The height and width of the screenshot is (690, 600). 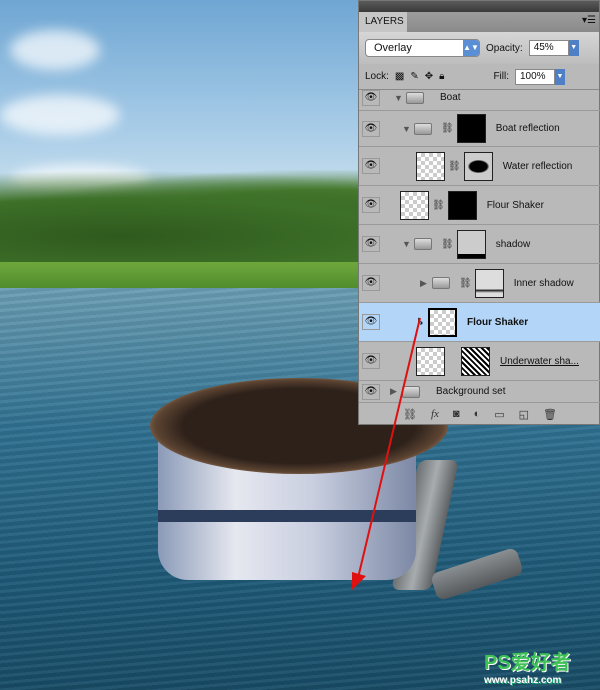 I want to click on annotation-arrow, so click(x=386, y=453).